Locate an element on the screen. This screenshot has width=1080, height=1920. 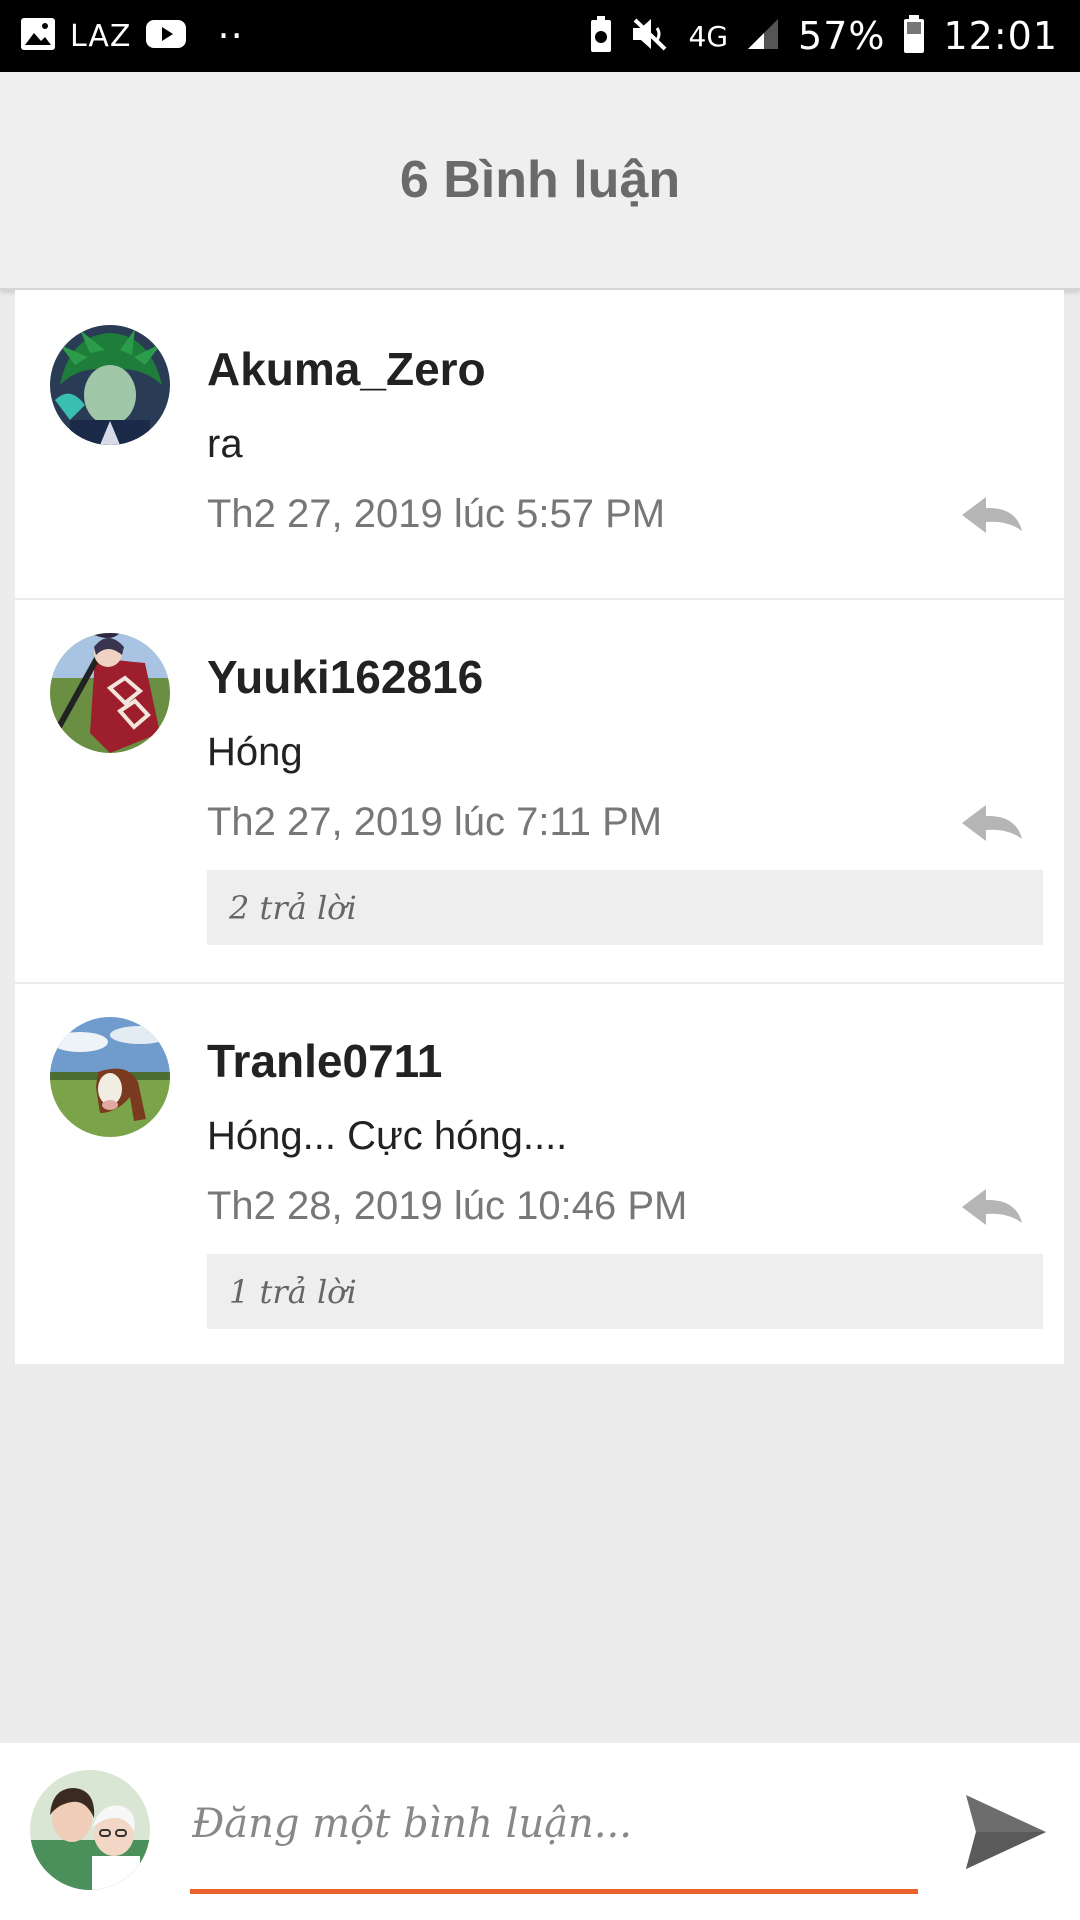
comment-timestamp: Th2 28, 2019 lúc 10:46 PM is located at coordinates (447, 1206).